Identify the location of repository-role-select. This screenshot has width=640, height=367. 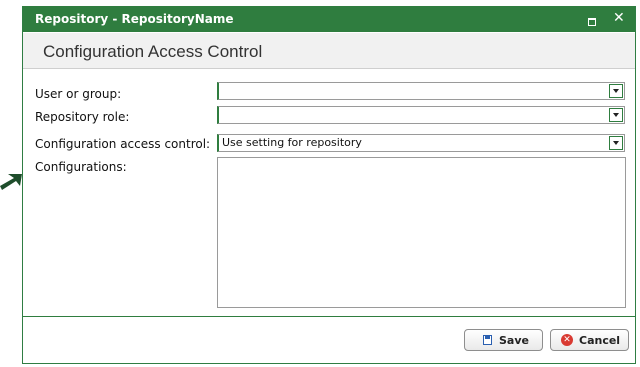
(421, 115).